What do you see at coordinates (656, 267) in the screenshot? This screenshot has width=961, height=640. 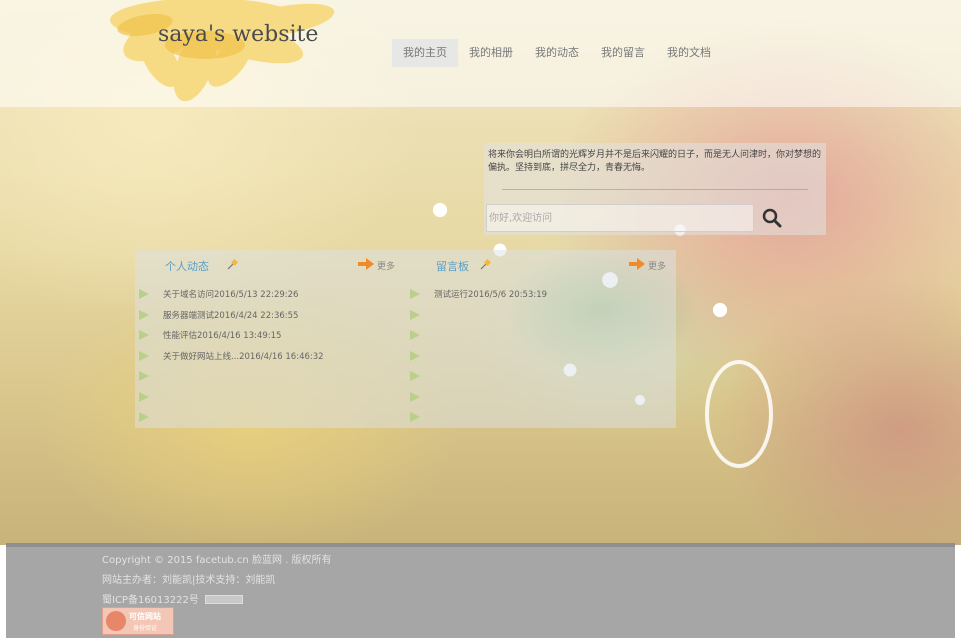 I see `guestbook-more-label: 更多` at bounding box center [656, 267].